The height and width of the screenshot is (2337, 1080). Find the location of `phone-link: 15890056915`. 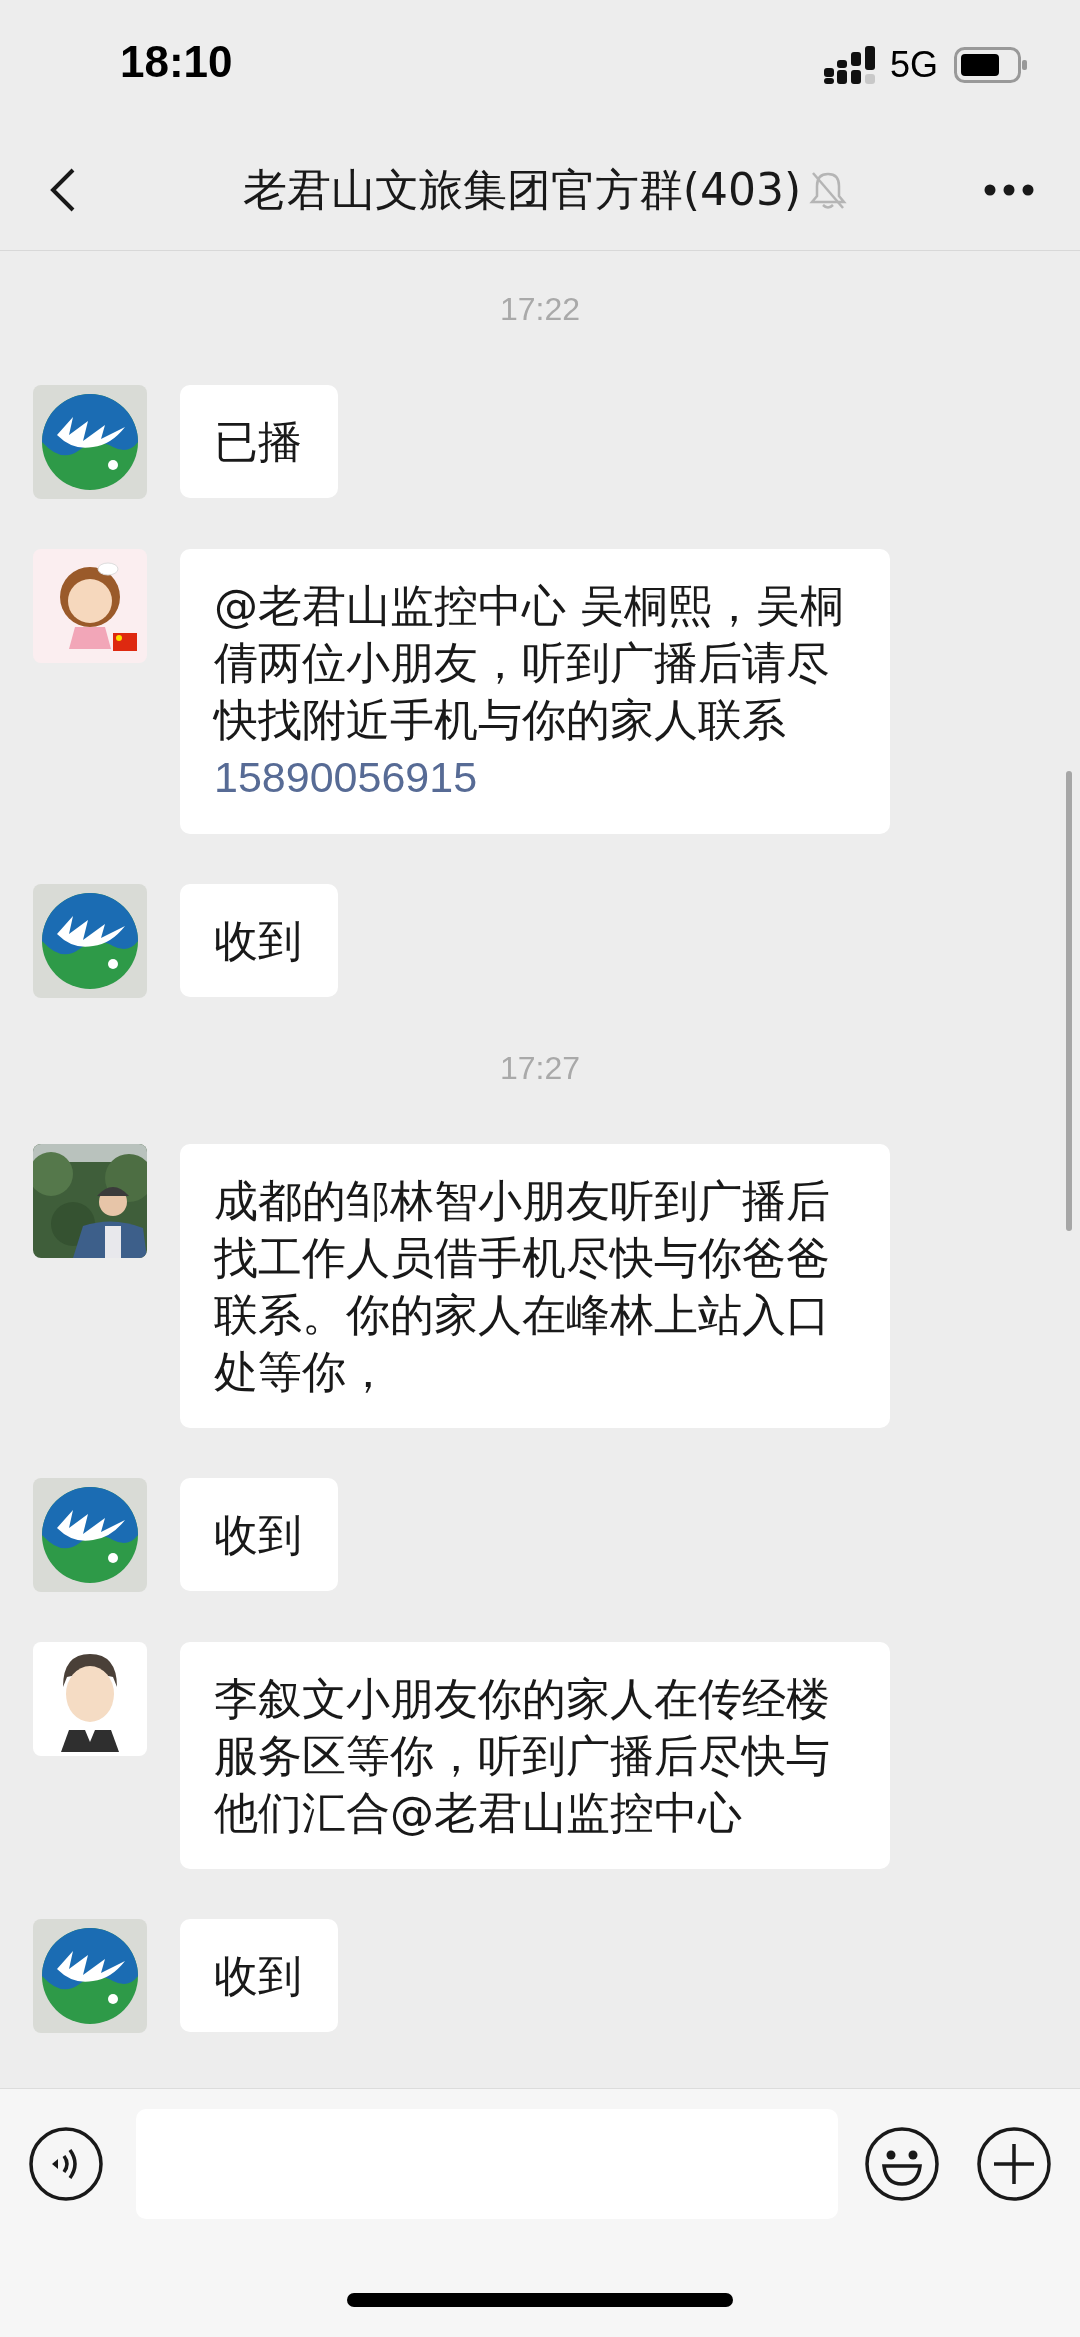

phone-link: 15890056915 is located at coordinates (346, 777).